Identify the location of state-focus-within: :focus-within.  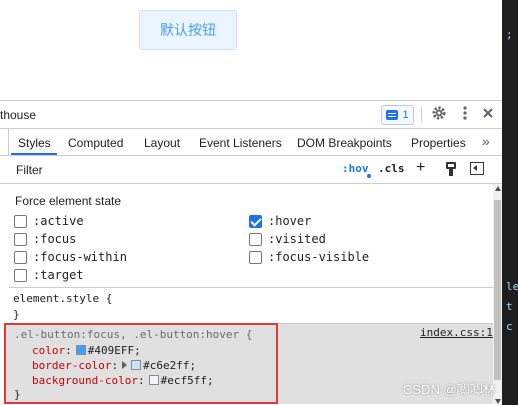
(70, 257).